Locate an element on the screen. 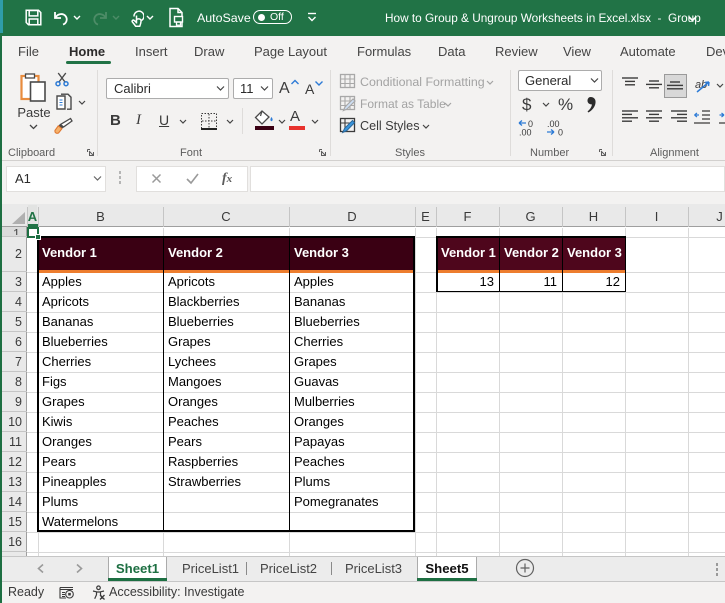  svg-text: 0 is located at coordinates (560, 132).